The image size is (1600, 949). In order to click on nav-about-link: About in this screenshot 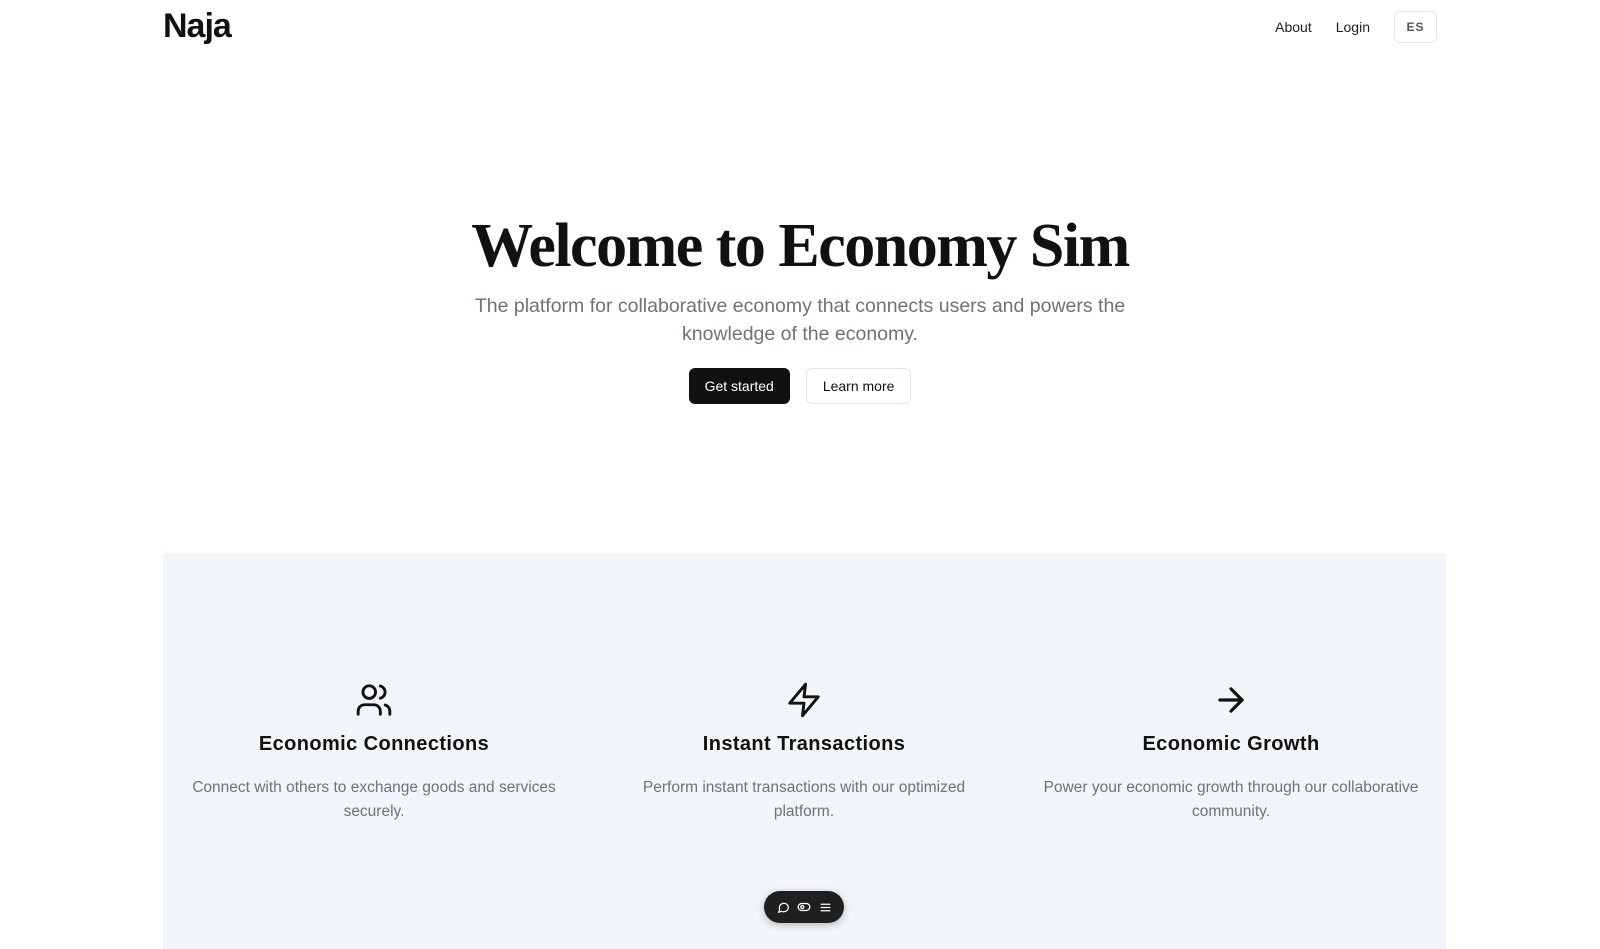, I will do `click(1293, 27)`.